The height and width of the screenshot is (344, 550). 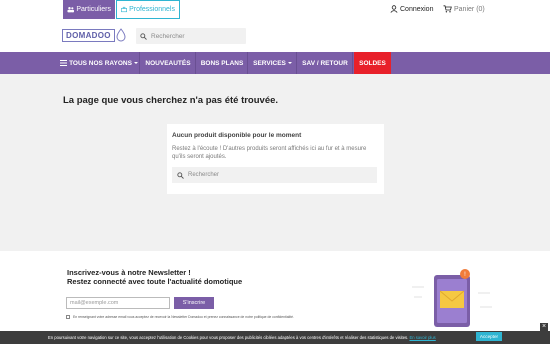 I want to click on nav-label: NOUVEAUTÉS, so click(x=168, y=63).